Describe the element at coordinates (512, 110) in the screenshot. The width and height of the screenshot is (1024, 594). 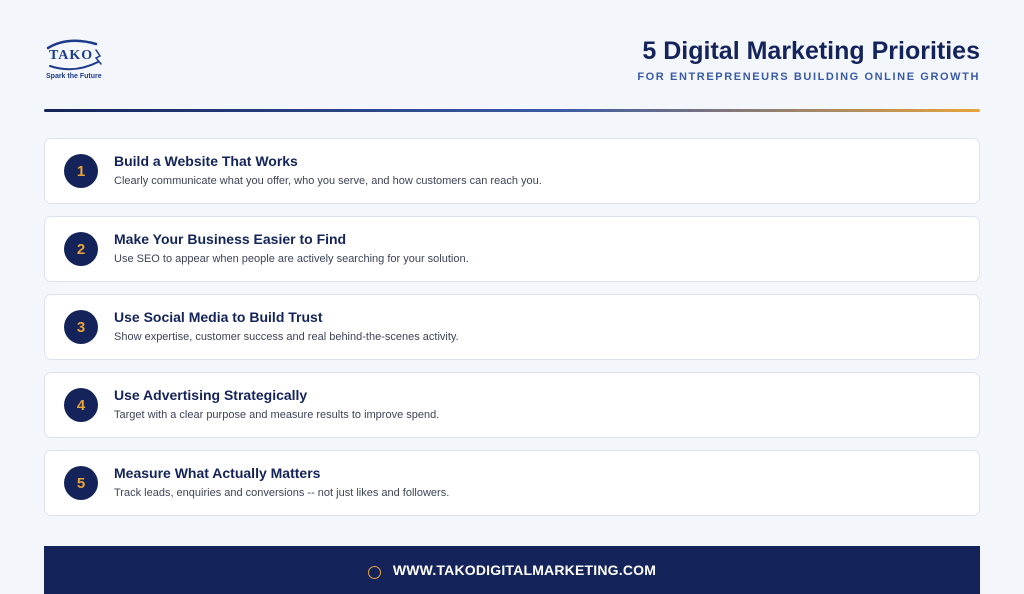
I see `header-divider` at that location.